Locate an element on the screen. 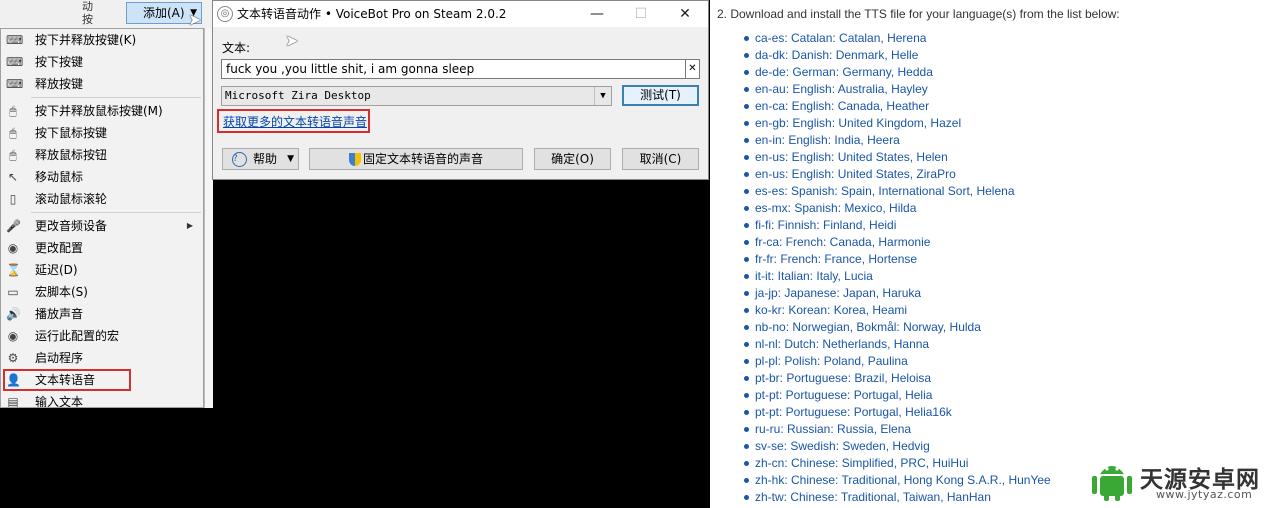  minimize-button: — is located at coordinates (597, 14).